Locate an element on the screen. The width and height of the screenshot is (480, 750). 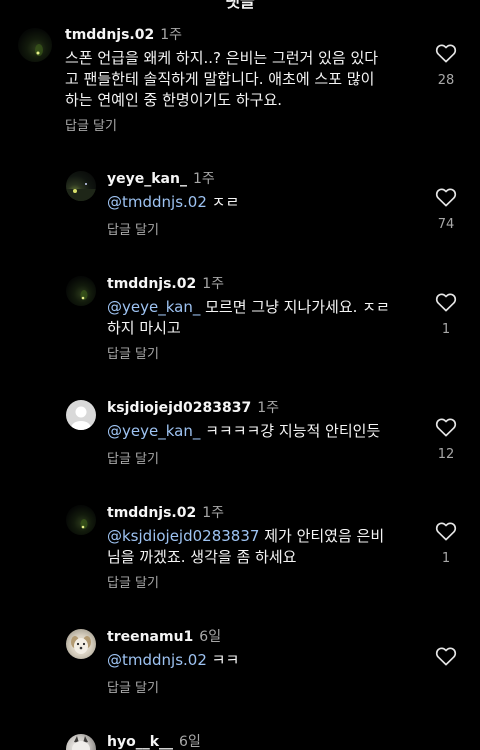
comment-text: @yeye_kan_ 모르면 그냥 지나가세요. ㅈㄹ 하지 마시고 is located at coordinates (264, 318).